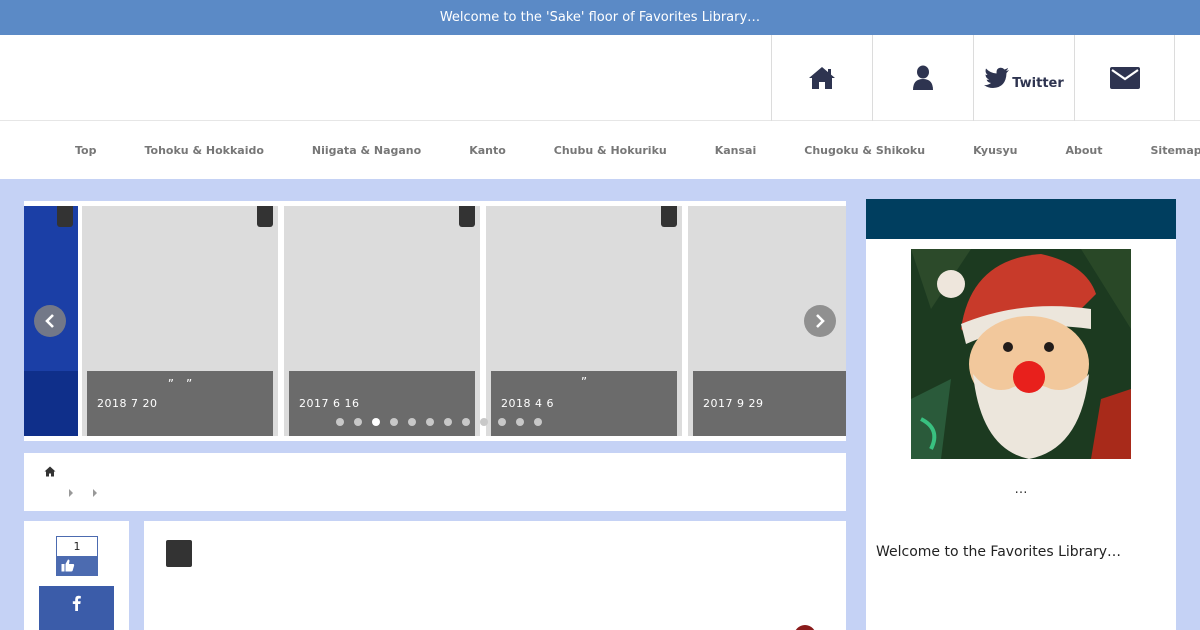  I want to click on share-panel: 1, so click(76, 575).